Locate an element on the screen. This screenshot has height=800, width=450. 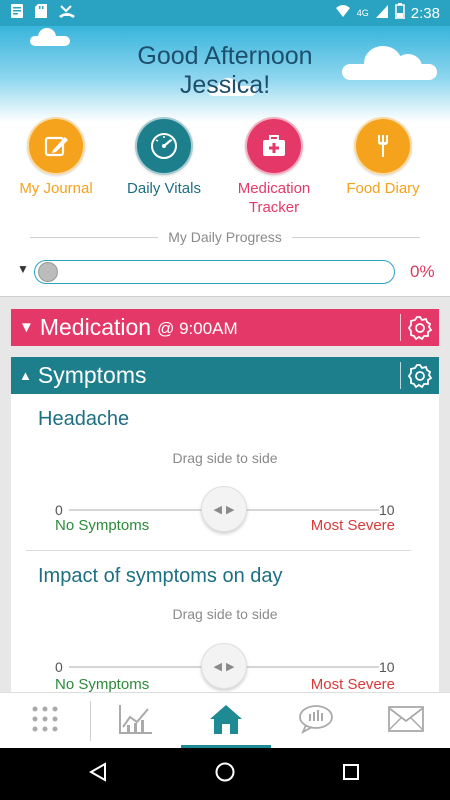
missed-call-icon is located at coordinates (67, 13).